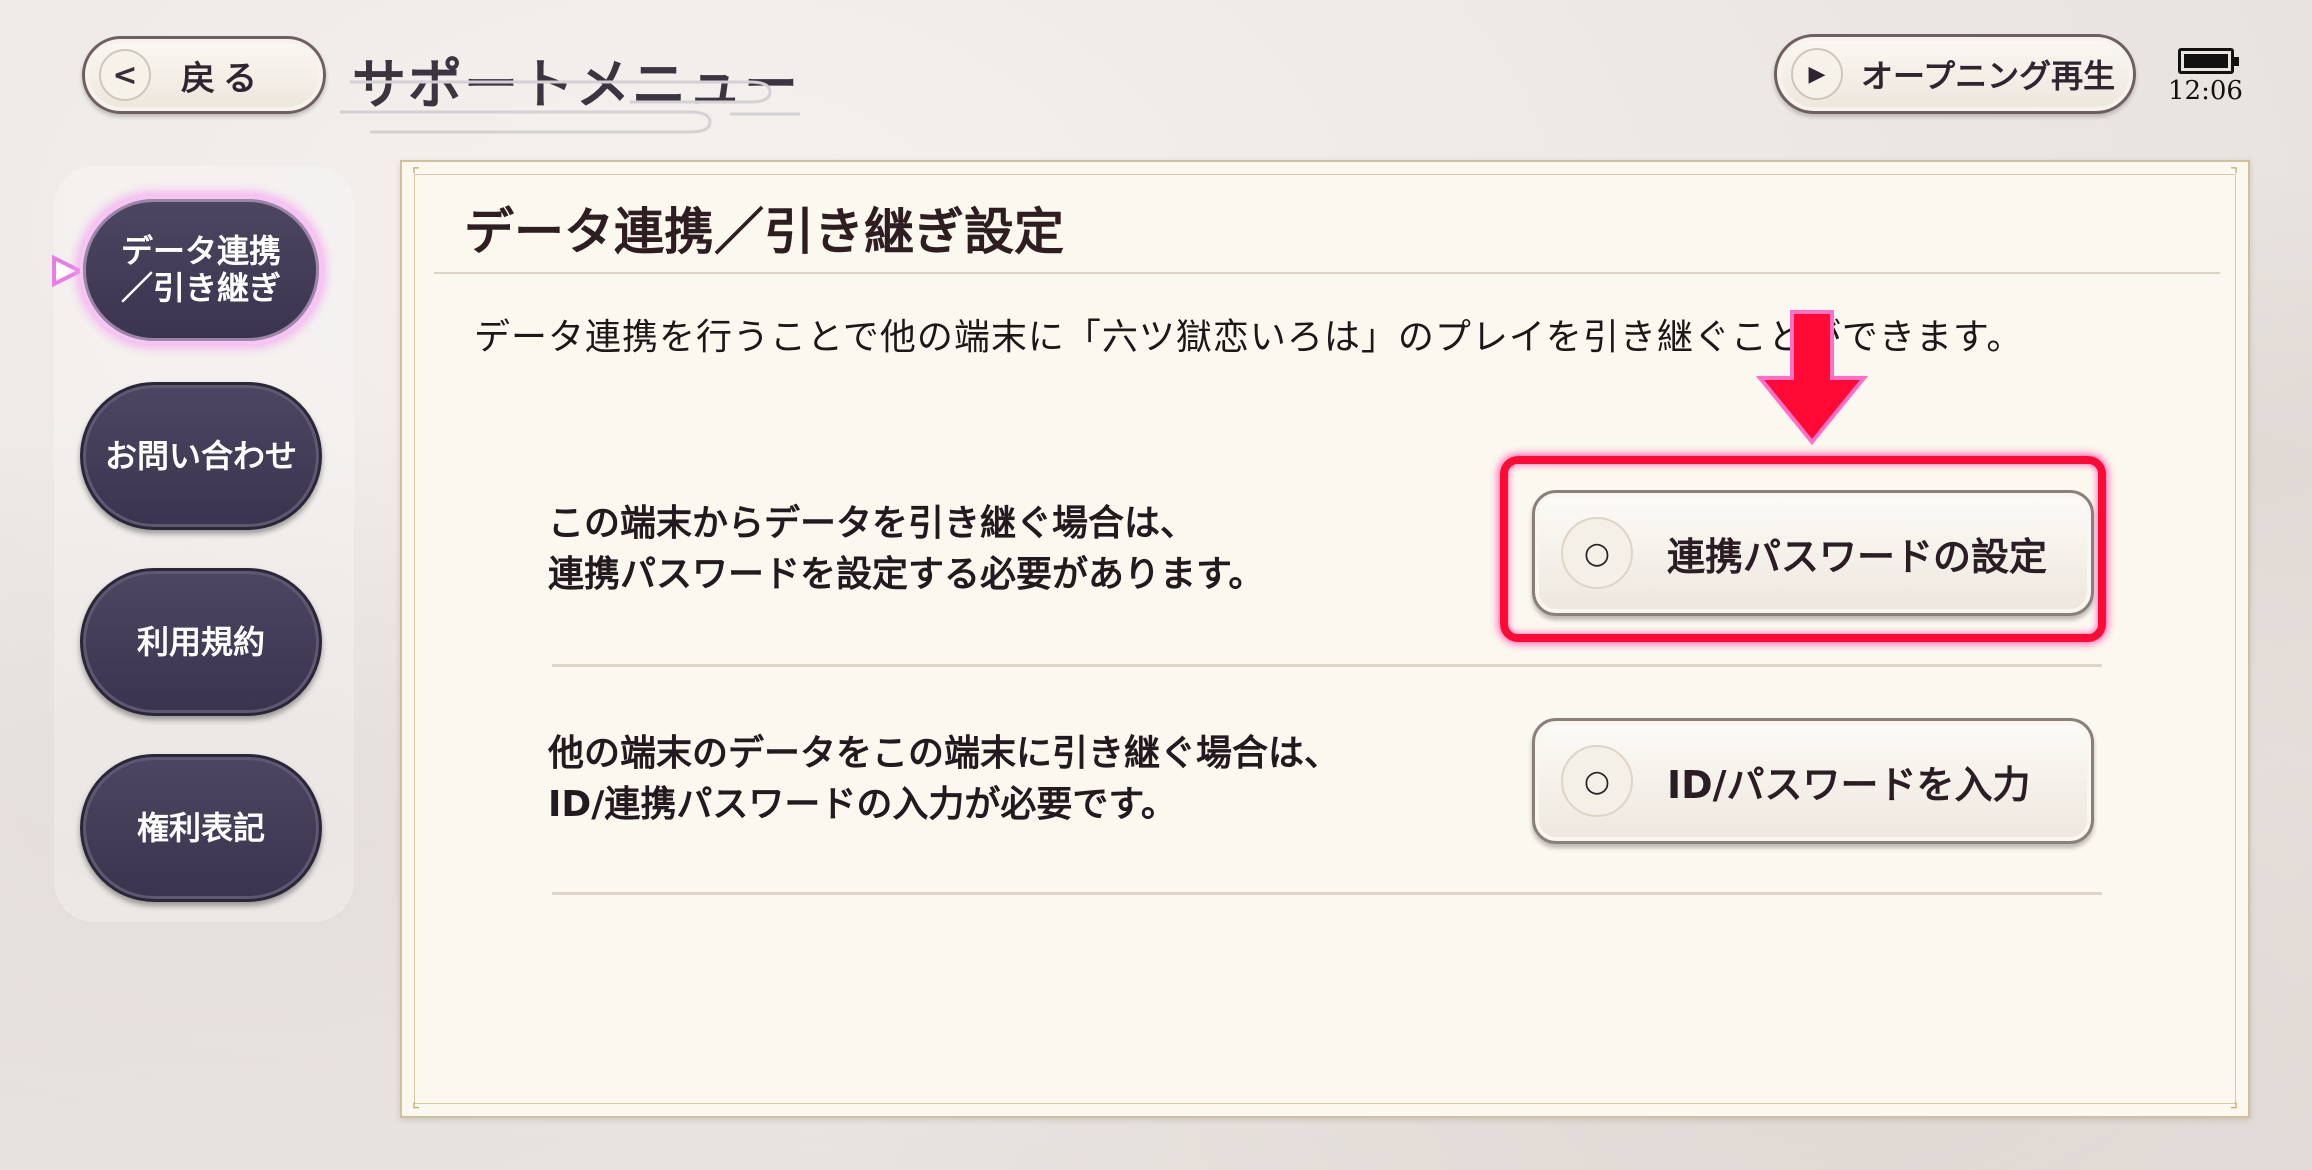 This screenshot has height=1170, width=2312. What do you see at coordinates (416, 1101) in the screenshot?
I see `corner-ornament-icon: ⌞` at bounding box center [416, 1101].